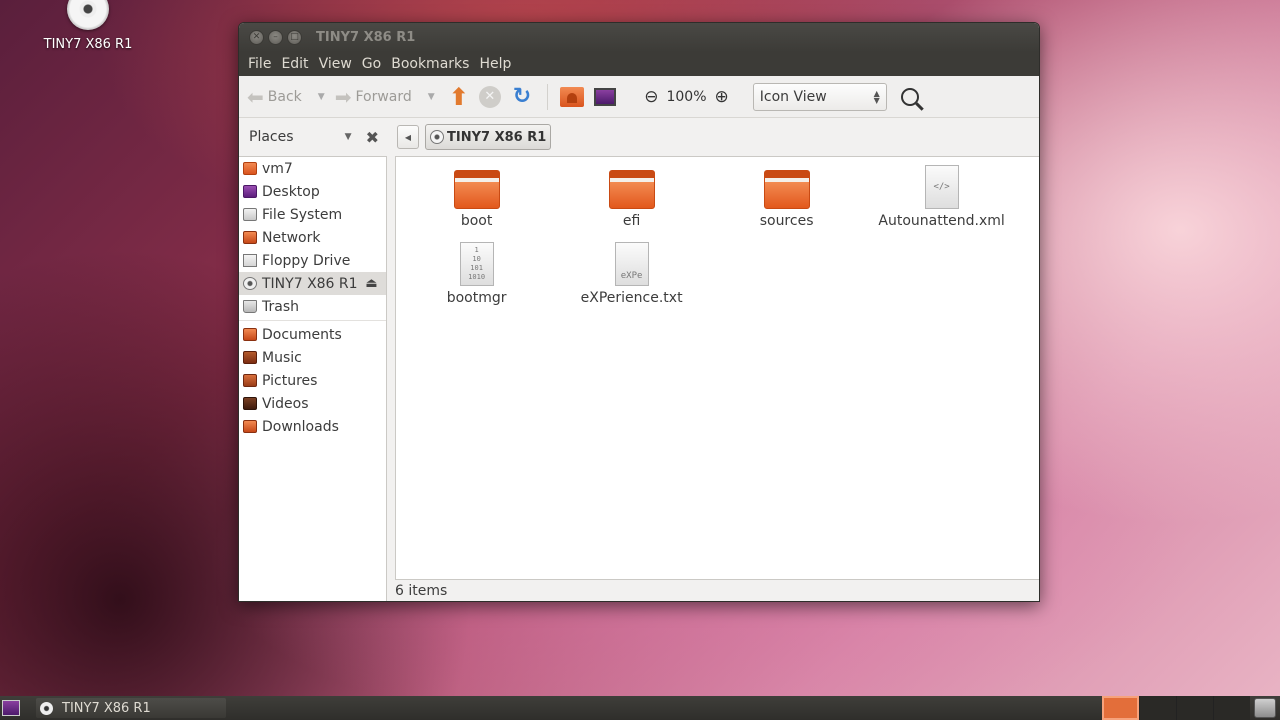 This screenshot has width=1280, height=720. Describe the element at coordinates (312, 403) in the screenshot. I see `sidebar-item-videos: Videos` at that location.